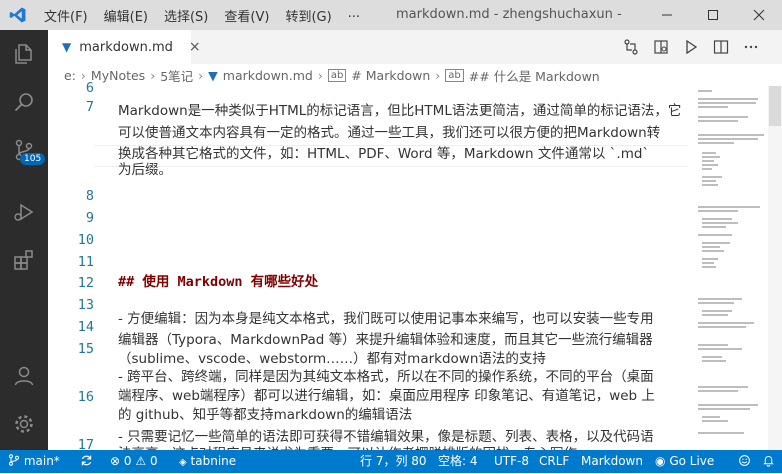  Describe the element at coordinates (24, 54) in the screenshot. I see `explorer-button` at that location.